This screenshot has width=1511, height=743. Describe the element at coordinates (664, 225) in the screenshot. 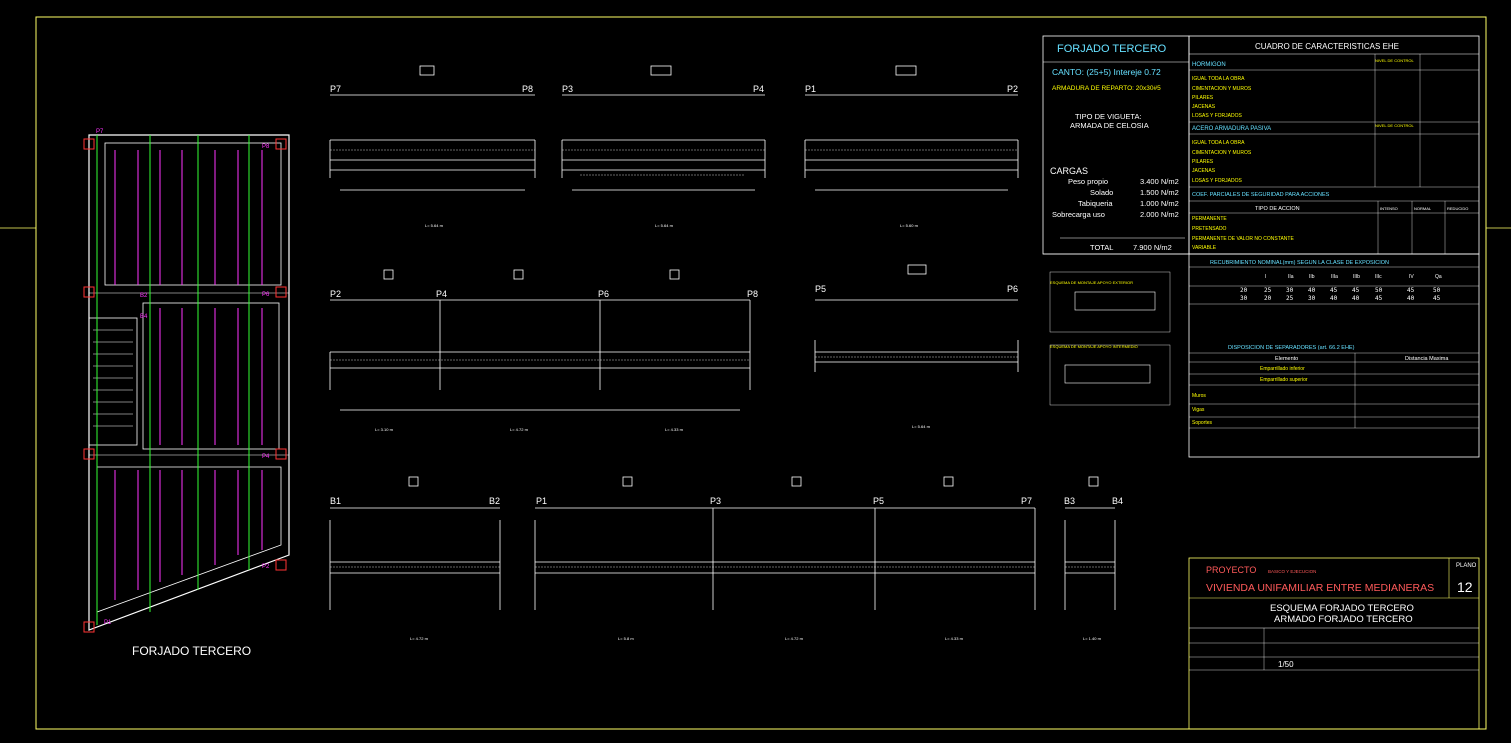

I see `section-2-length: L= 5.64 m` at that location.